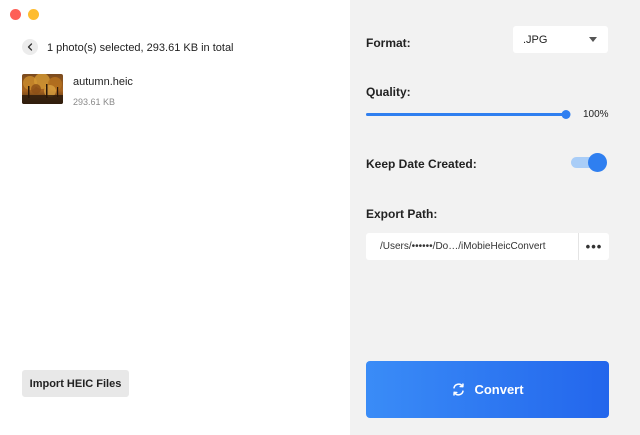 The image size is (640, 435). I want to click on export-path-label: Export Path:, so click(402, 214).